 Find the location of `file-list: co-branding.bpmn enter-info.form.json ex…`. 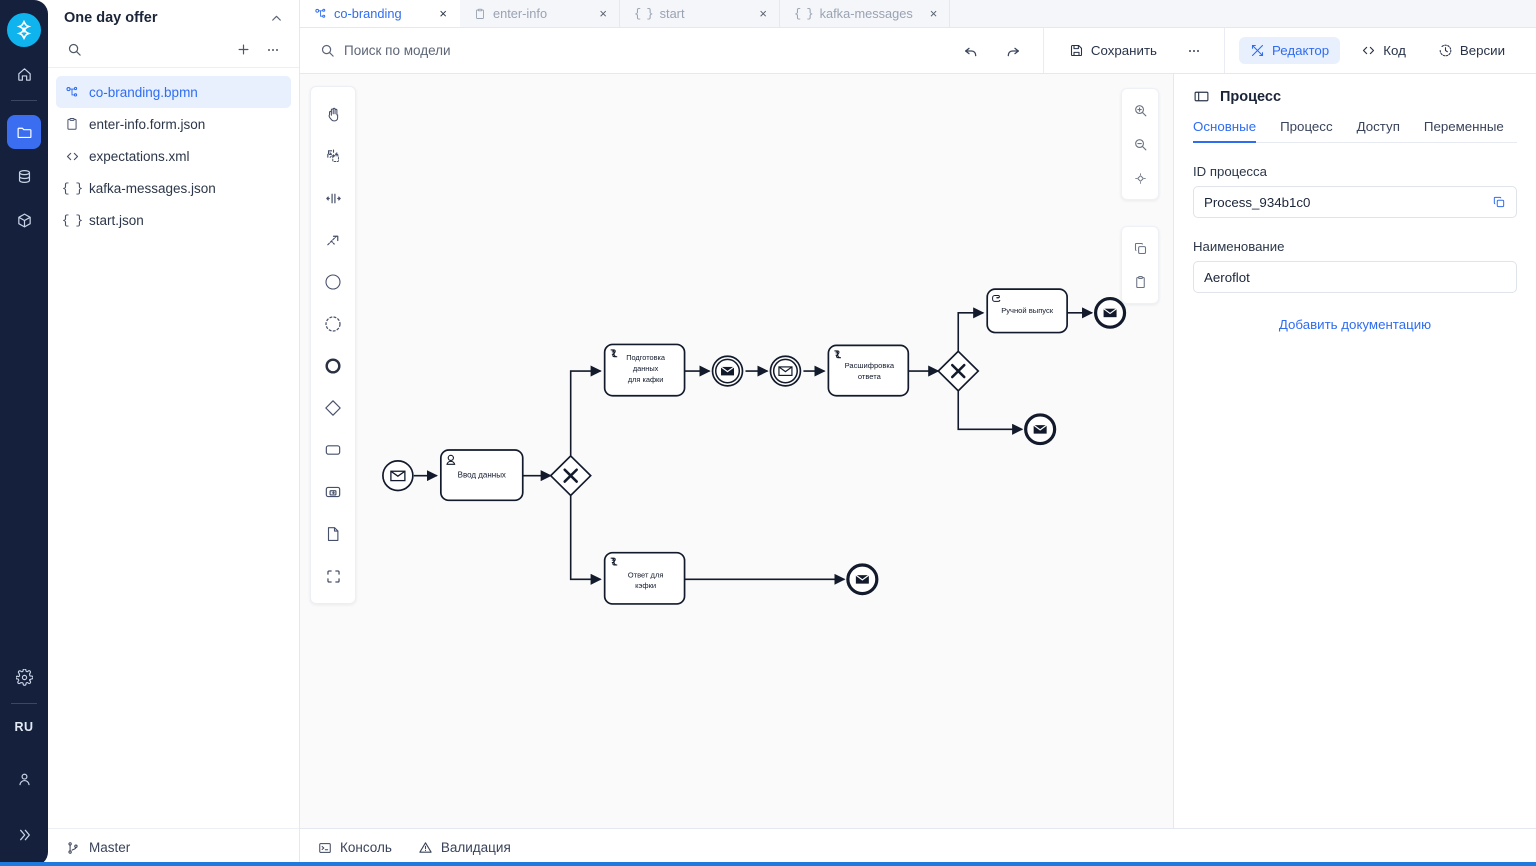

file-list: co-branding.bpmn enter-info.form.json ex… is located at coordinates (173, 448).